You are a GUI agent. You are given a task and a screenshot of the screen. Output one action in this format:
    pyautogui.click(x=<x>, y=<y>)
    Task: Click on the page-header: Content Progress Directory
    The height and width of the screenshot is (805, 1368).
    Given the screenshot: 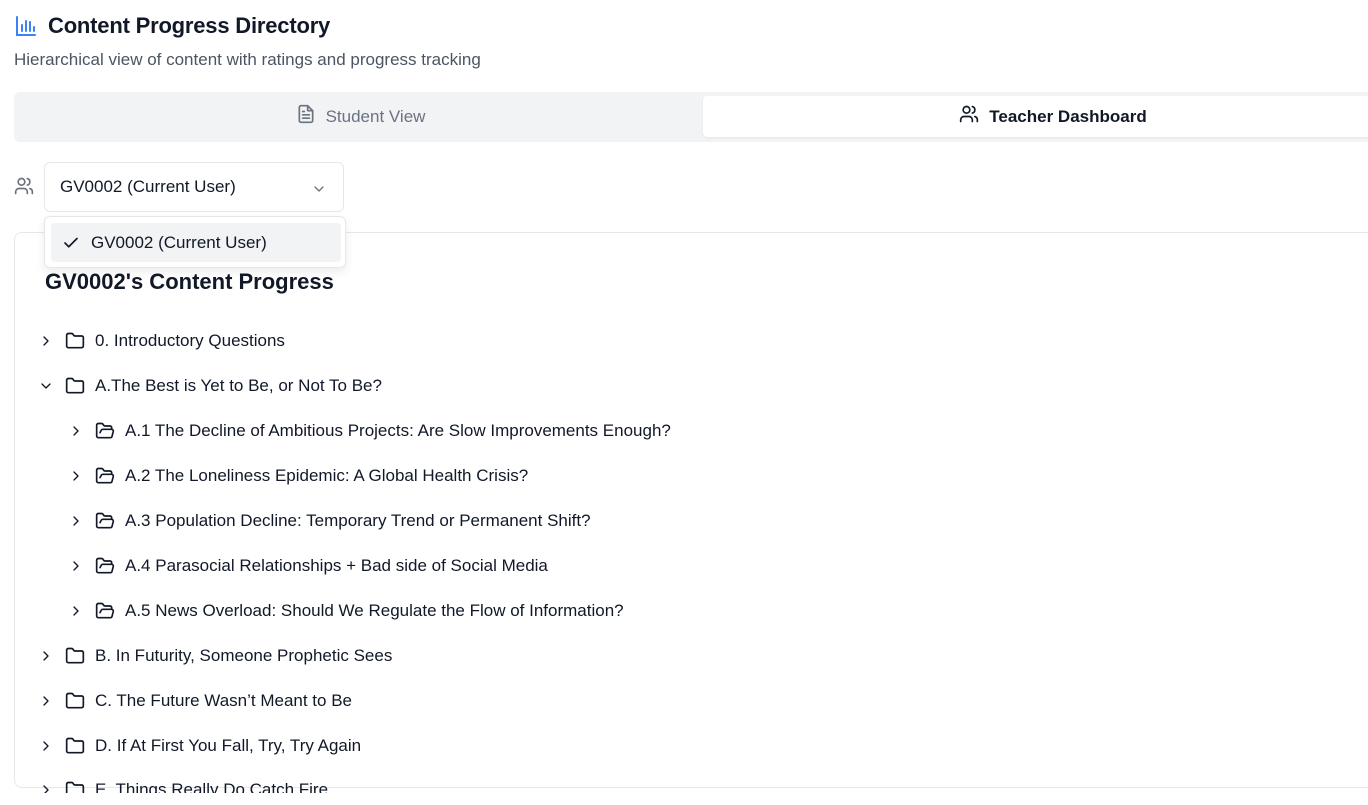 What is the action you would take?
    pyautogui.click(x=172, y=26)
    